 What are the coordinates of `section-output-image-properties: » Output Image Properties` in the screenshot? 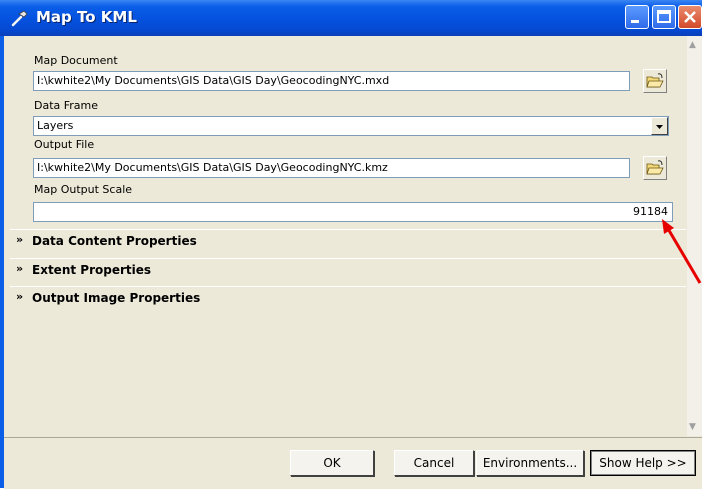 It's located at (348, 298).